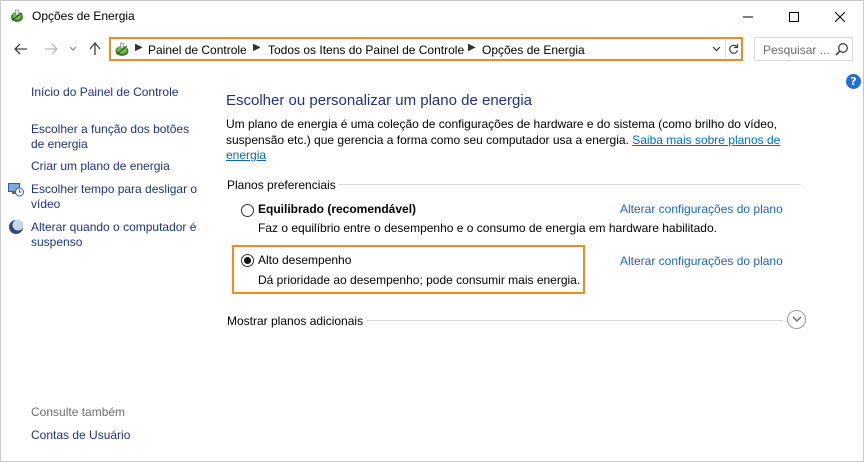  What do you see at coordinates (247, 210) in the screenshot?
I see `plan-balanced-radio` at bounding box center [247, 210].